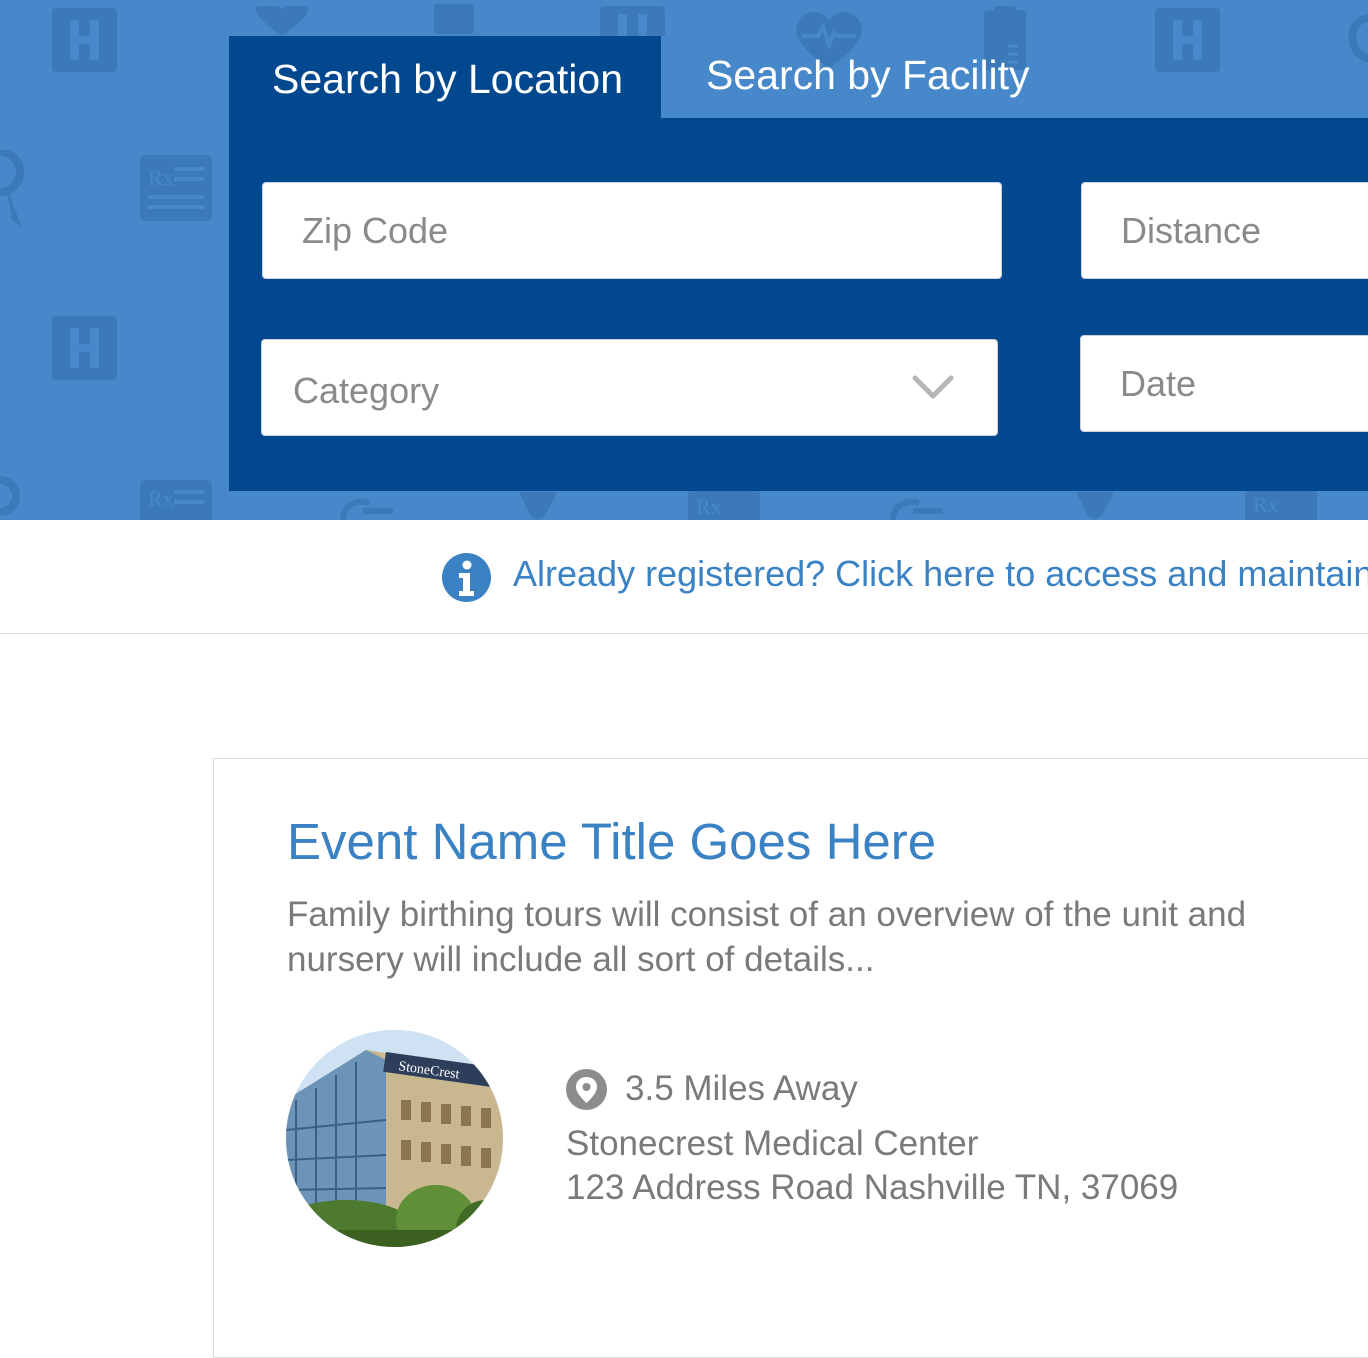 The image size is (1368, 1358). I want to click on distance-field, so click(1224, 230).